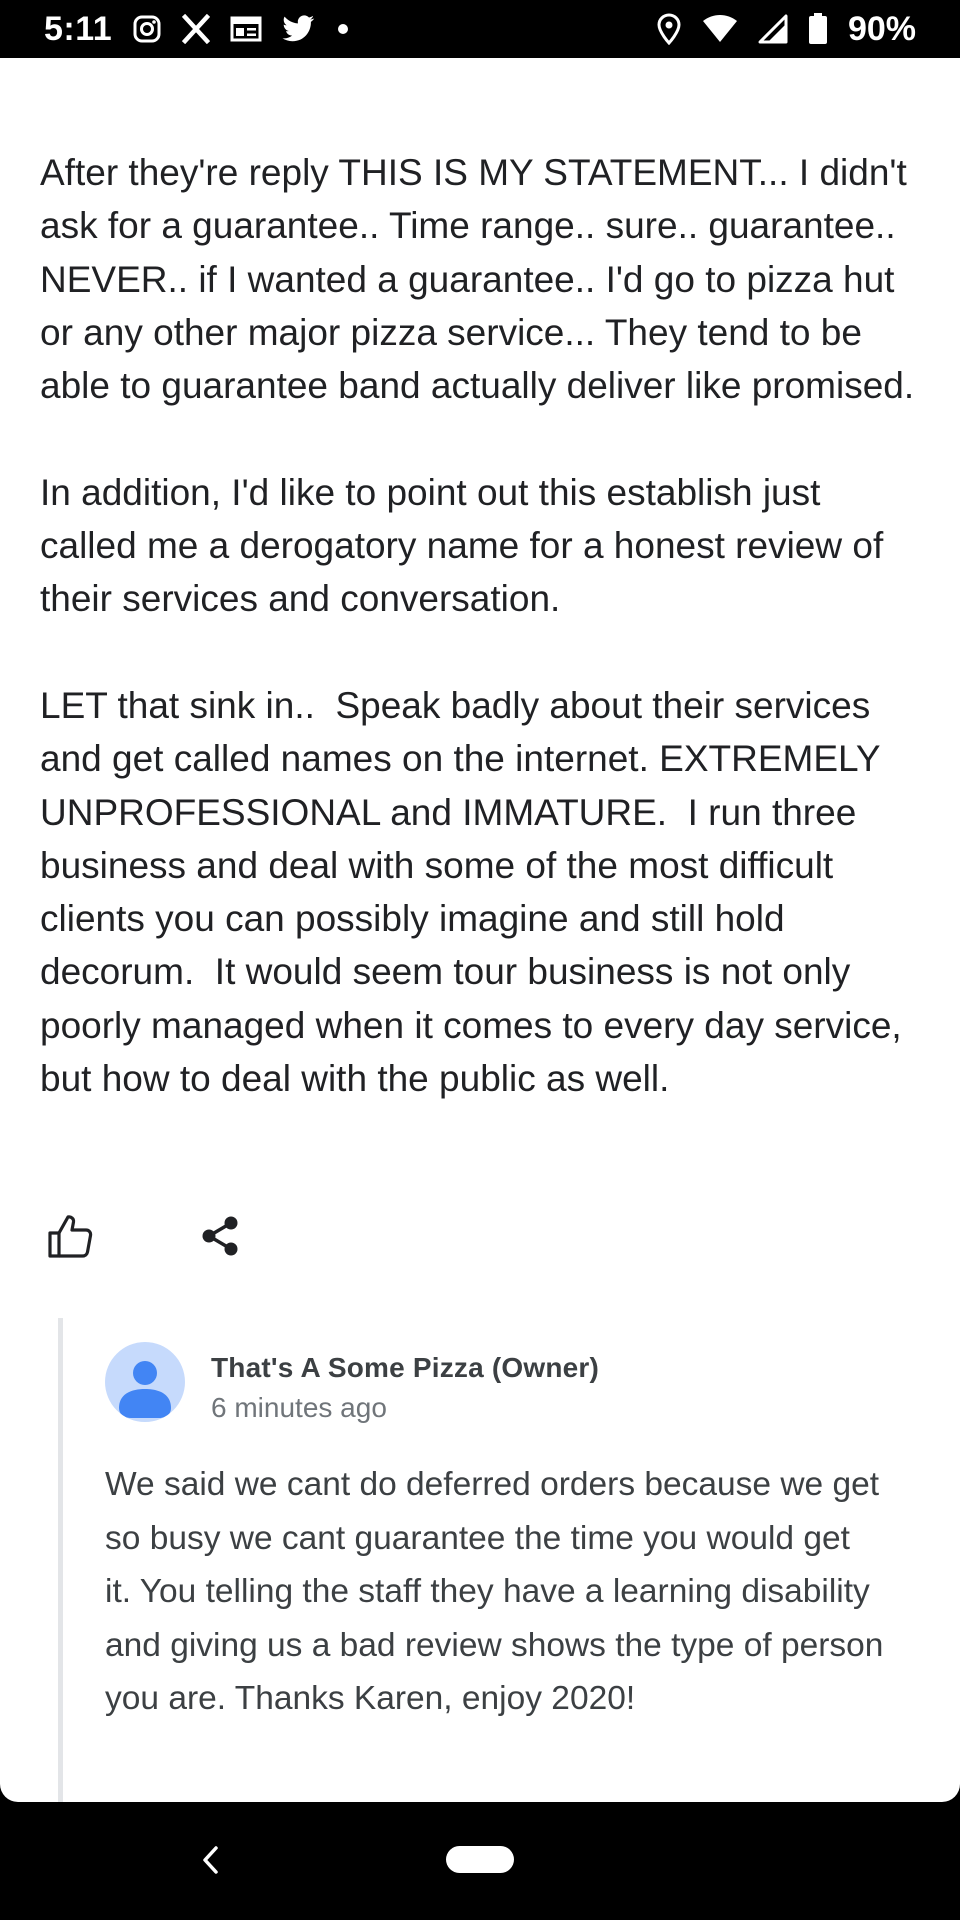 The width and height of the screenshot is (960, 1920). Describe the element at coordinates (299, 29) in the screenshot. I see `twitter-icon` at that location.